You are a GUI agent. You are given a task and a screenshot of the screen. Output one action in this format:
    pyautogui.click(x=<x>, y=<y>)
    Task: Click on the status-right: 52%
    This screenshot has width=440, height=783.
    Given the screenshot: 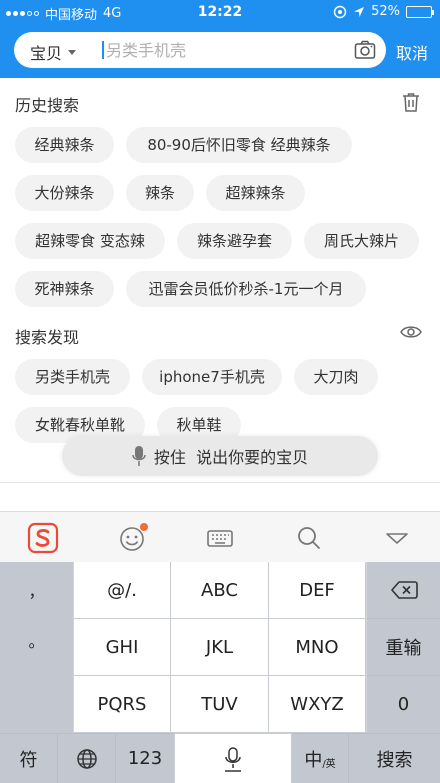 What is the action you would take?
    pyautogui.click(x=383, y=11)
    